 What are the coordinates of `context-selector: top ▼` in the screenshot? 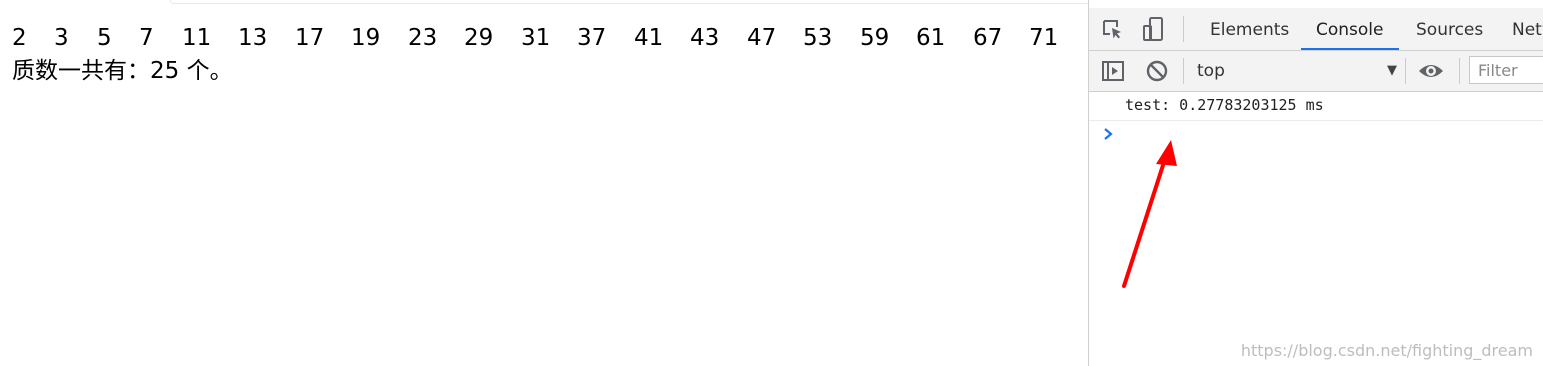 It's located at (1297, 71).